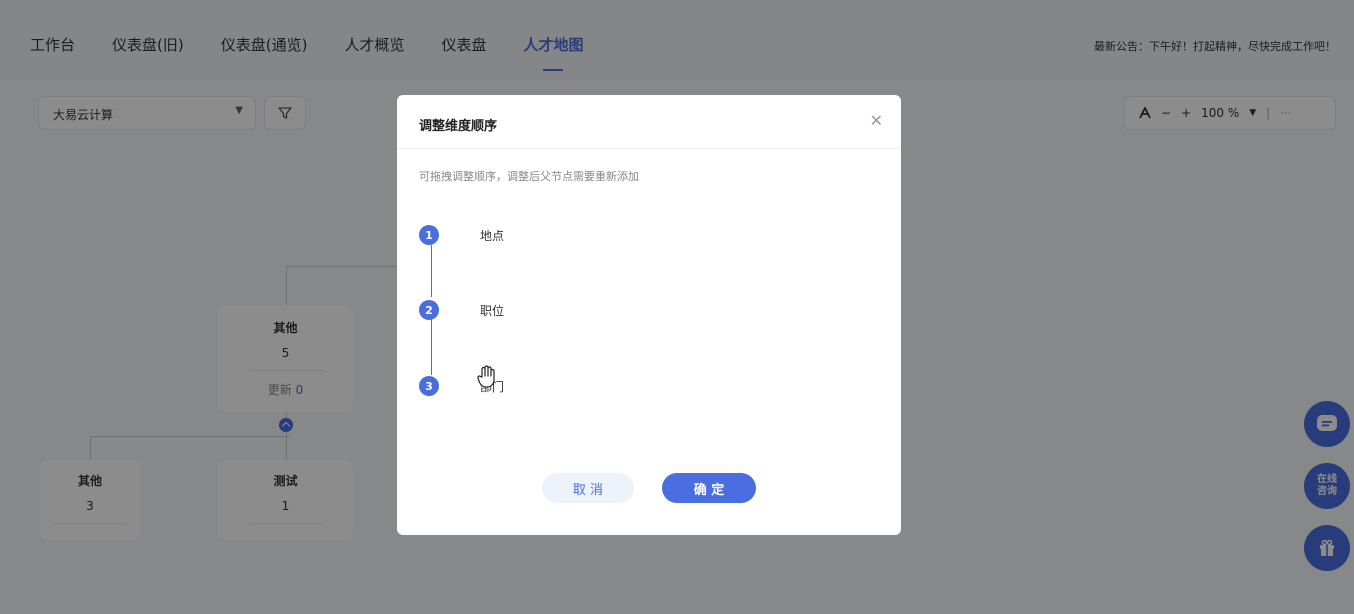 This screenshot has height=614, width=1354. Describe the element at coordinates (486, 376) in the screenshot. I see `drag-hand-cursor-icon` at that location.